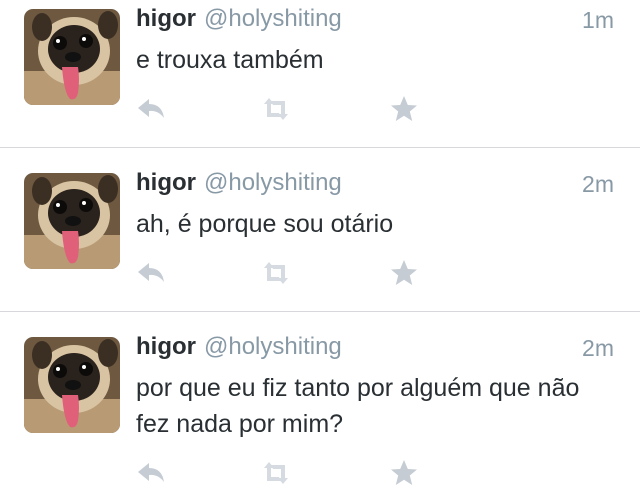 Image resolution: width=640 pixels, height=495 pixels. What do you see at coordinates (230, 60) in the screenshot?
I see `tweet-text: e trouxa também` at bounding box center [230, 60].